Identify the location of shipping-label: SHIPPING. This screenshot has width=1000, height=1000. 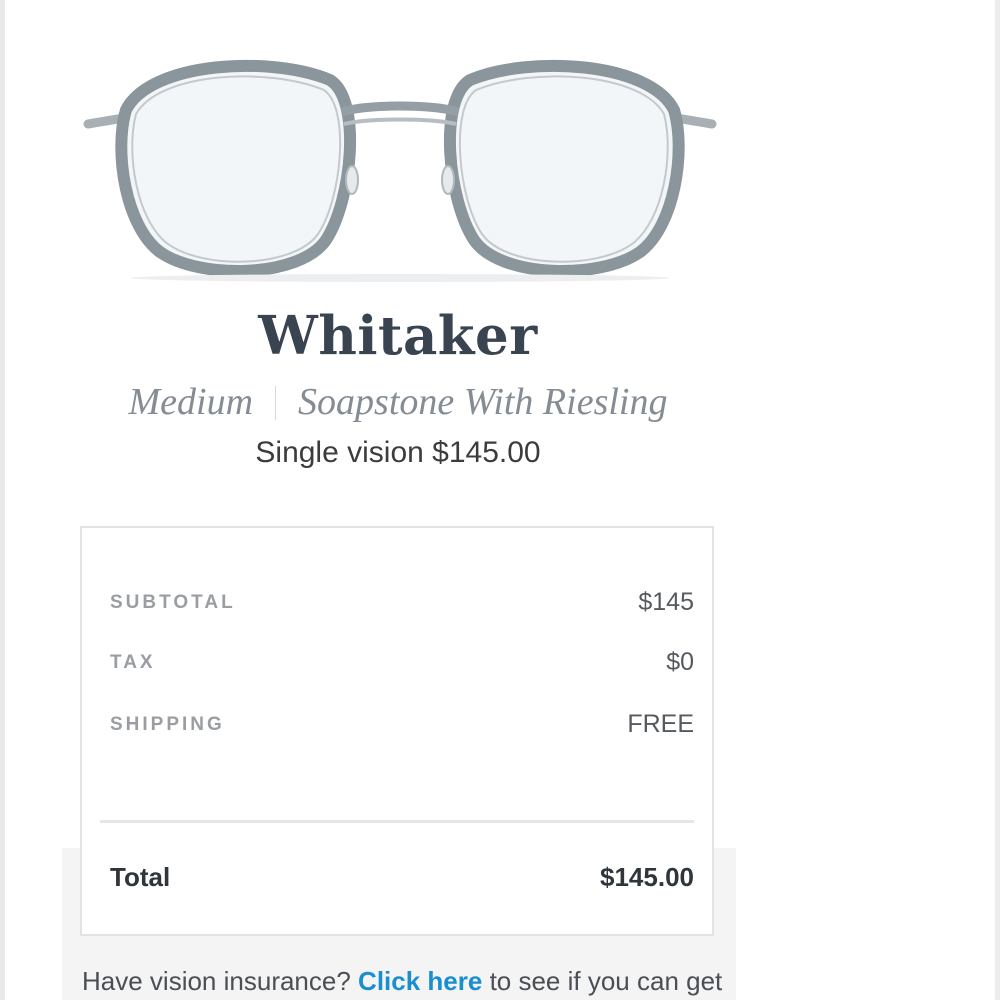
(167, 724).